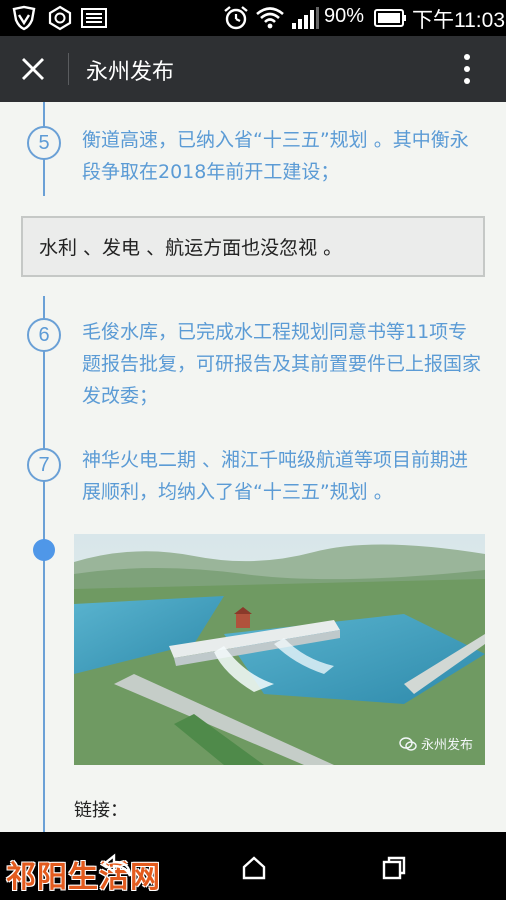 This screenshot has width=506, height=900. I want to click on step-number-badge: 6, so click(44, 335).